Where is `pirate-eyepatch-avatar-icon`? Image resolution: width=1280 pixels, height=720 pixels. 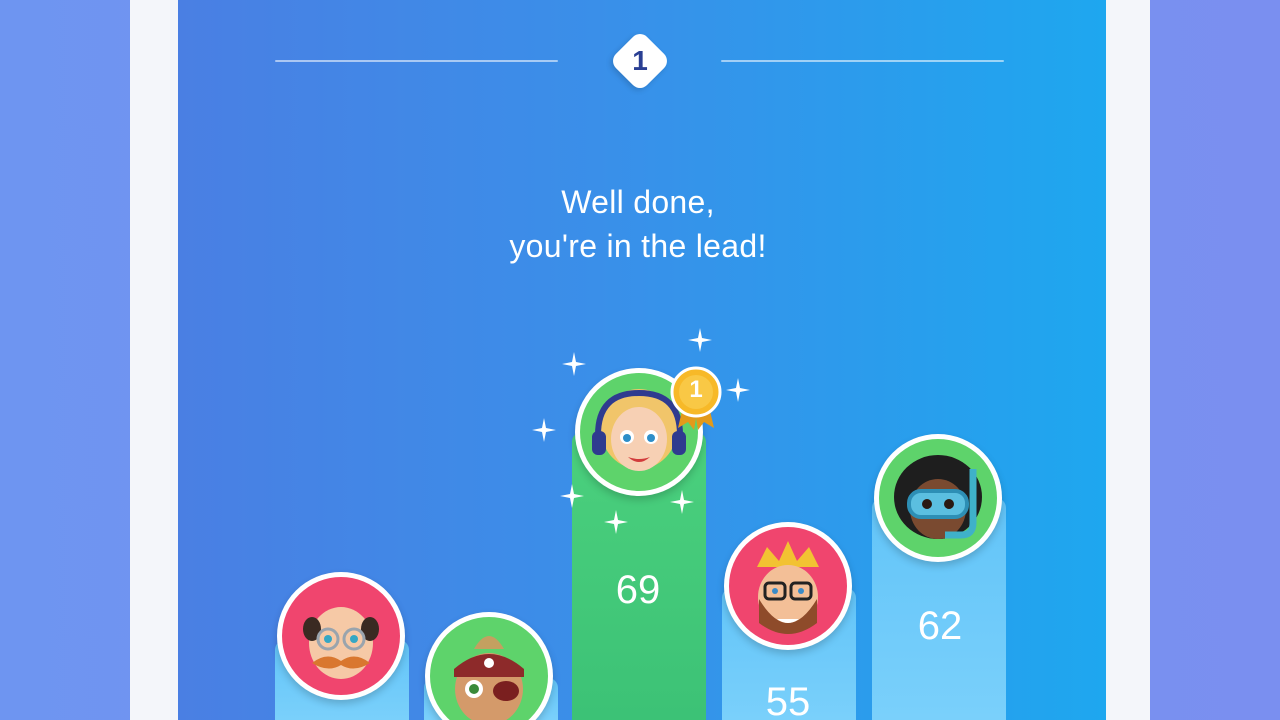
pirate-eyepatch-avatar-icon is located at coordinates (489, 678).